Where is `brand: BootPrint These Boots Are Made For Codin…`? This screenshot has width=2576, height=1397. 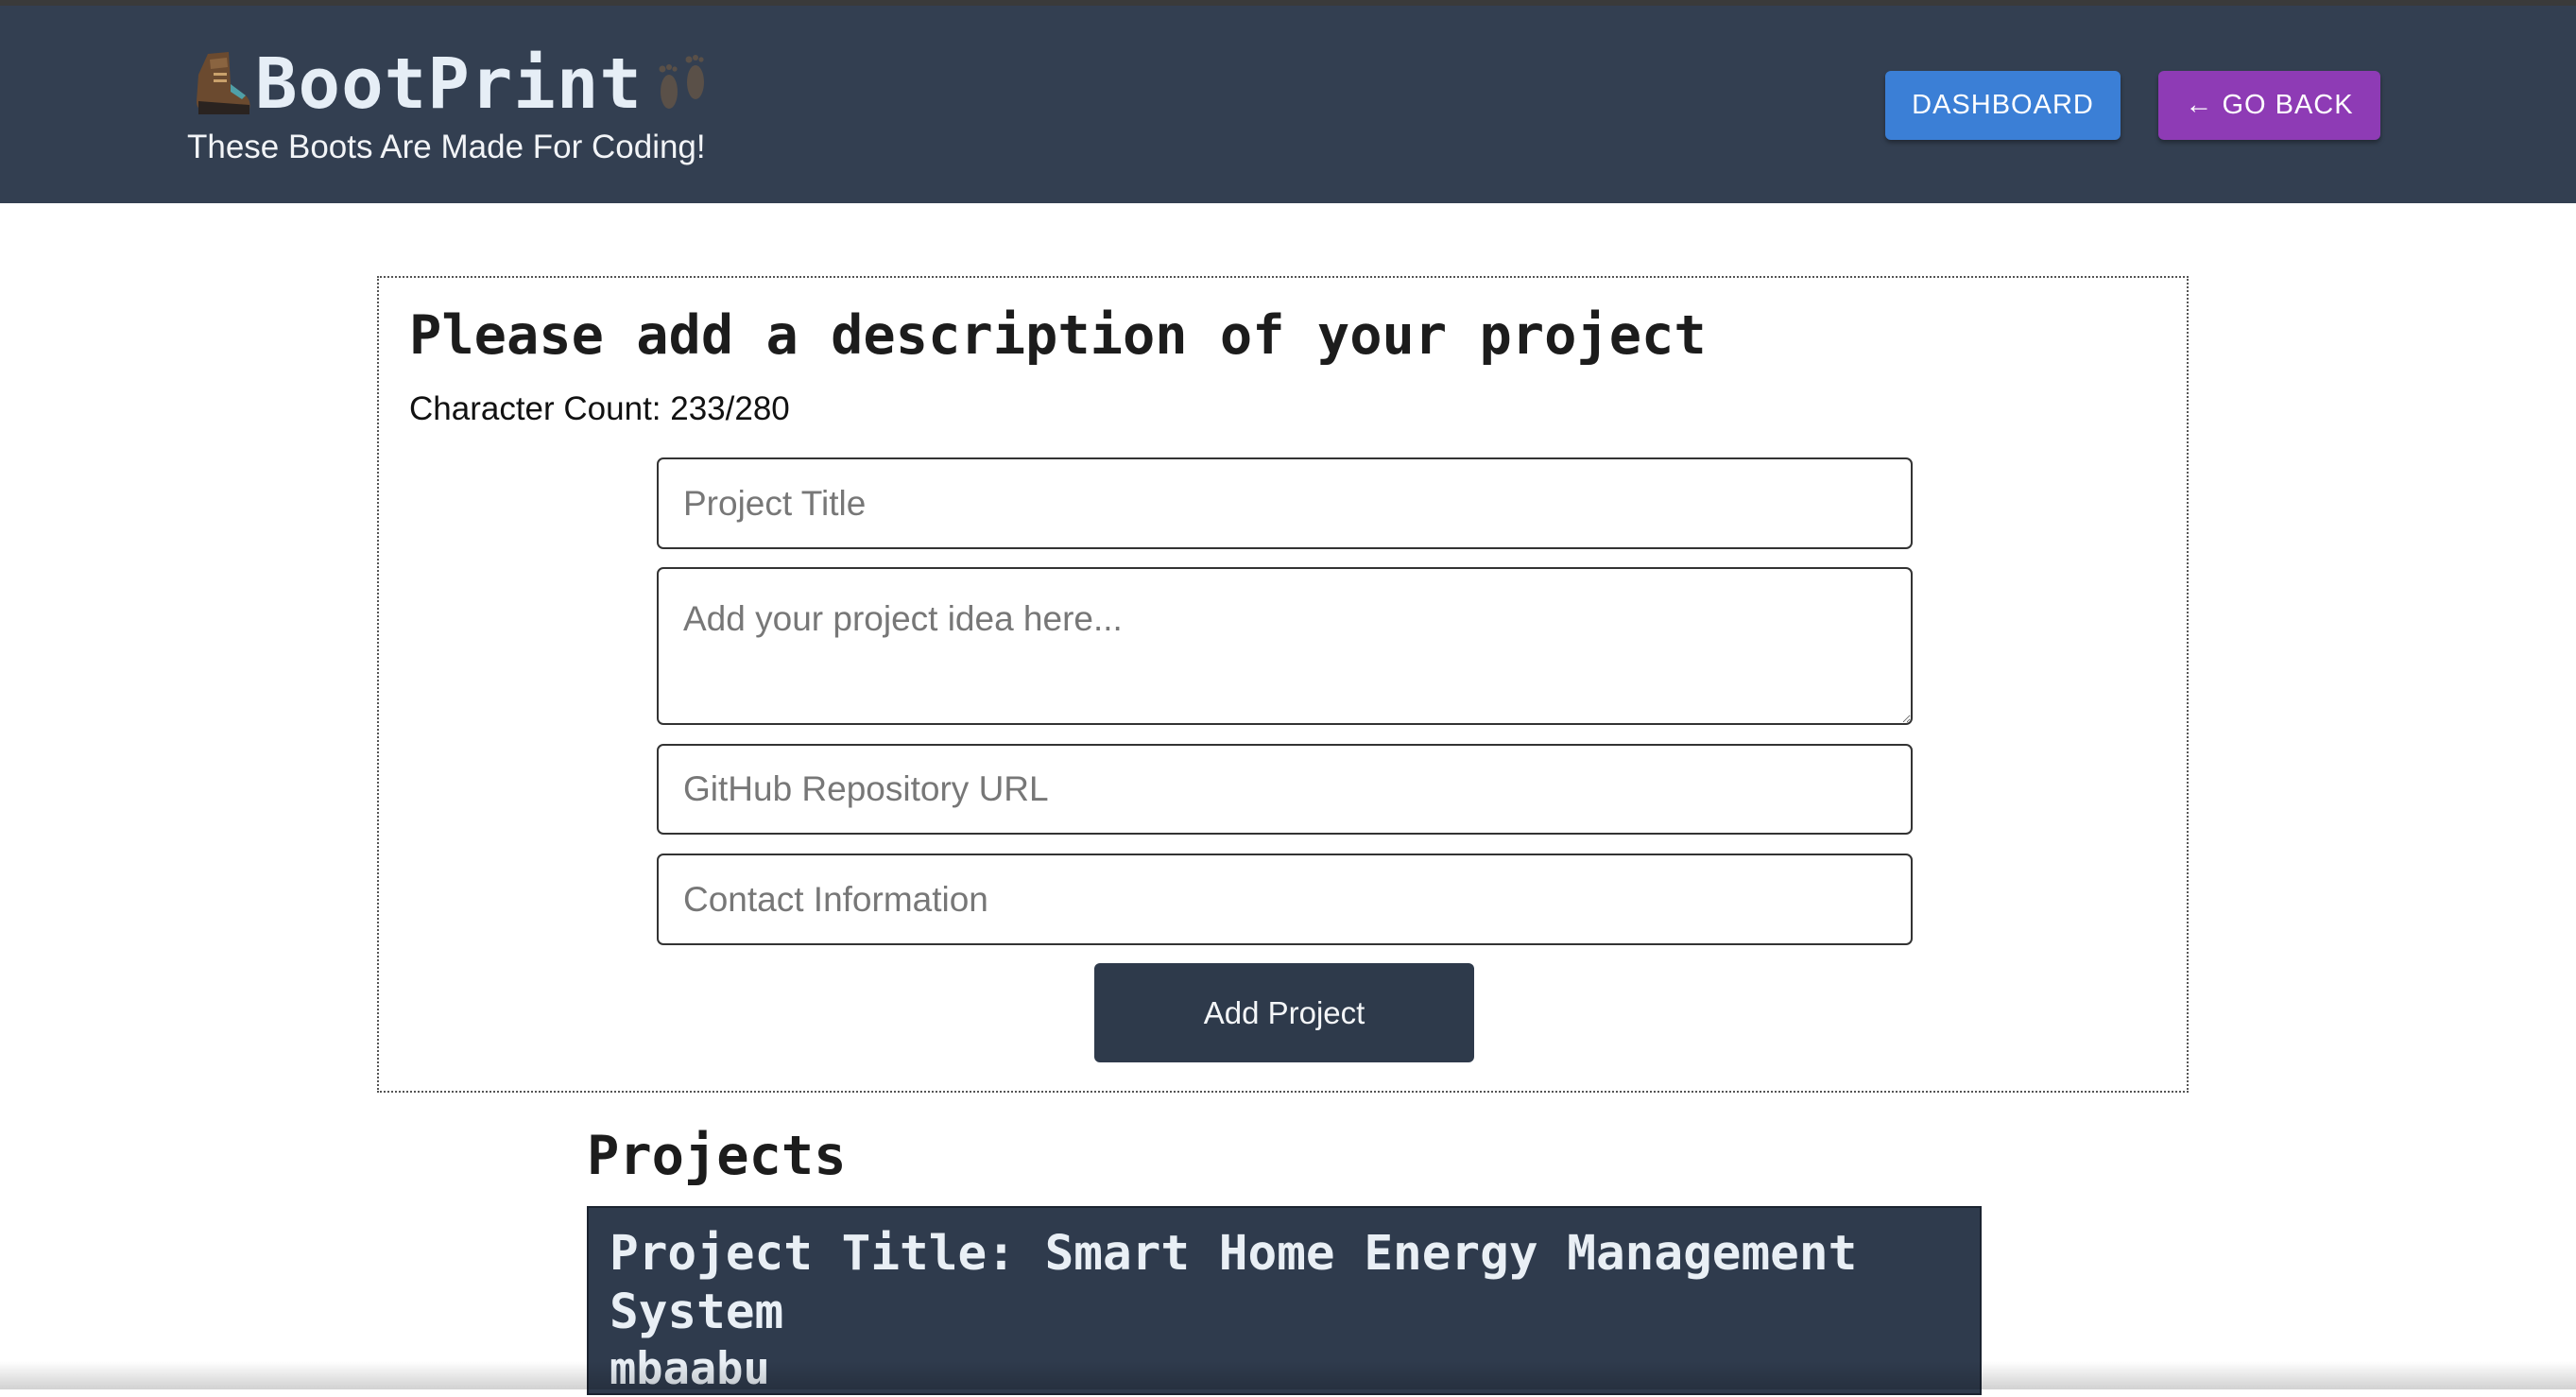 brand: BootPrint These Boots Are Made For Codin… is located at coordinates (452, 104).